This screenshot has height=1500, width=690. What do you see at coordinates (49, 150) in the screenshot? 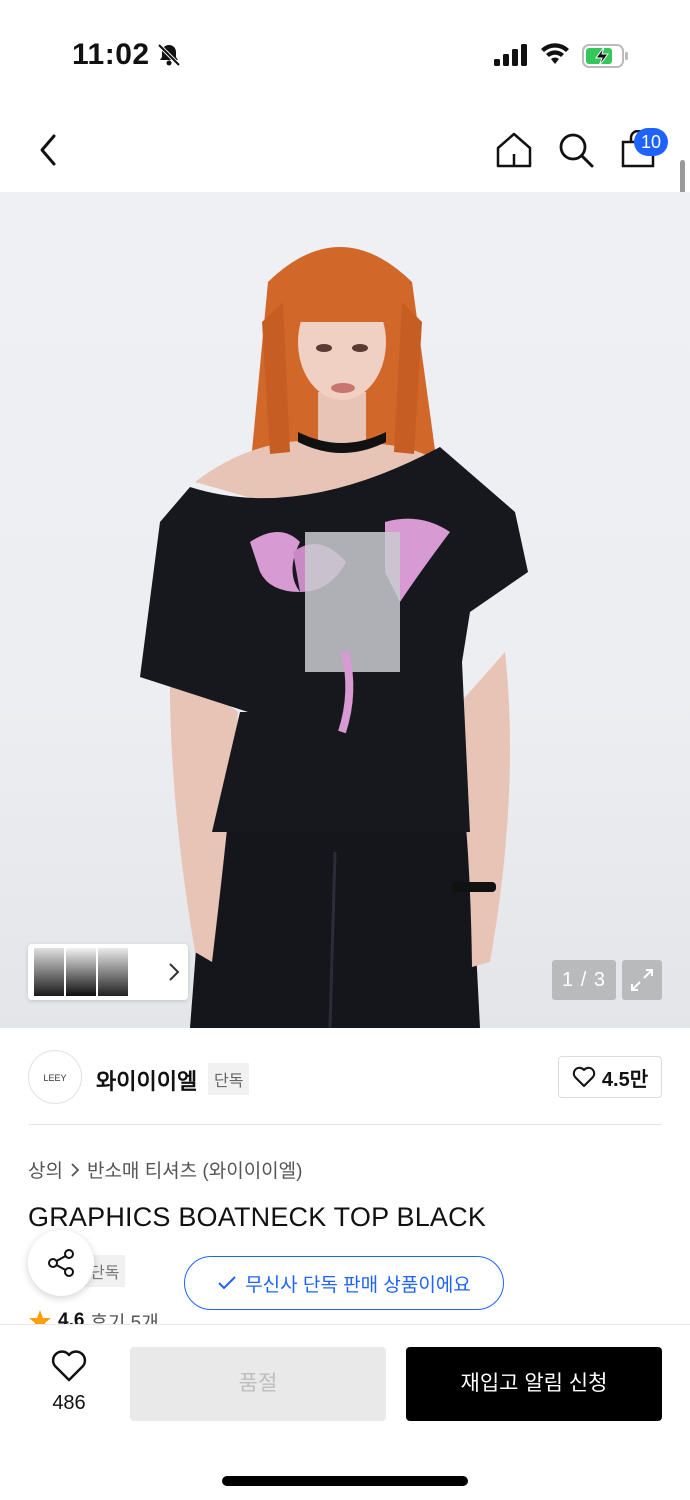
I see `back-arrow-icon` at bounding box center [49, 150].